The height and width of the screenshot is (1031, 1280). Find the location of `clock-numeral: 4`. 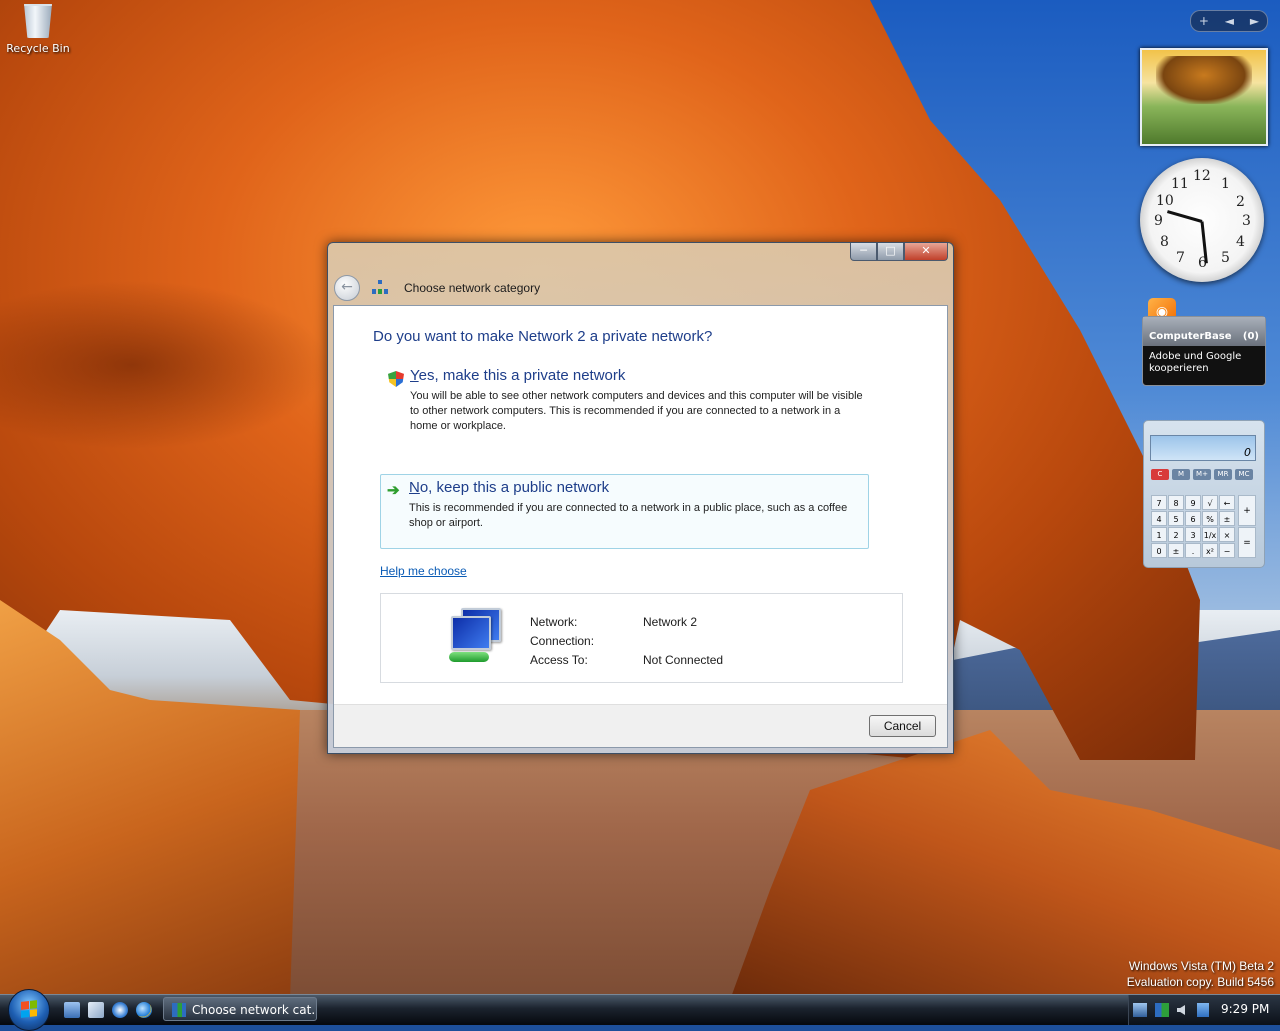

clock-numeral: 4 is located at coordinates (1240, 242).